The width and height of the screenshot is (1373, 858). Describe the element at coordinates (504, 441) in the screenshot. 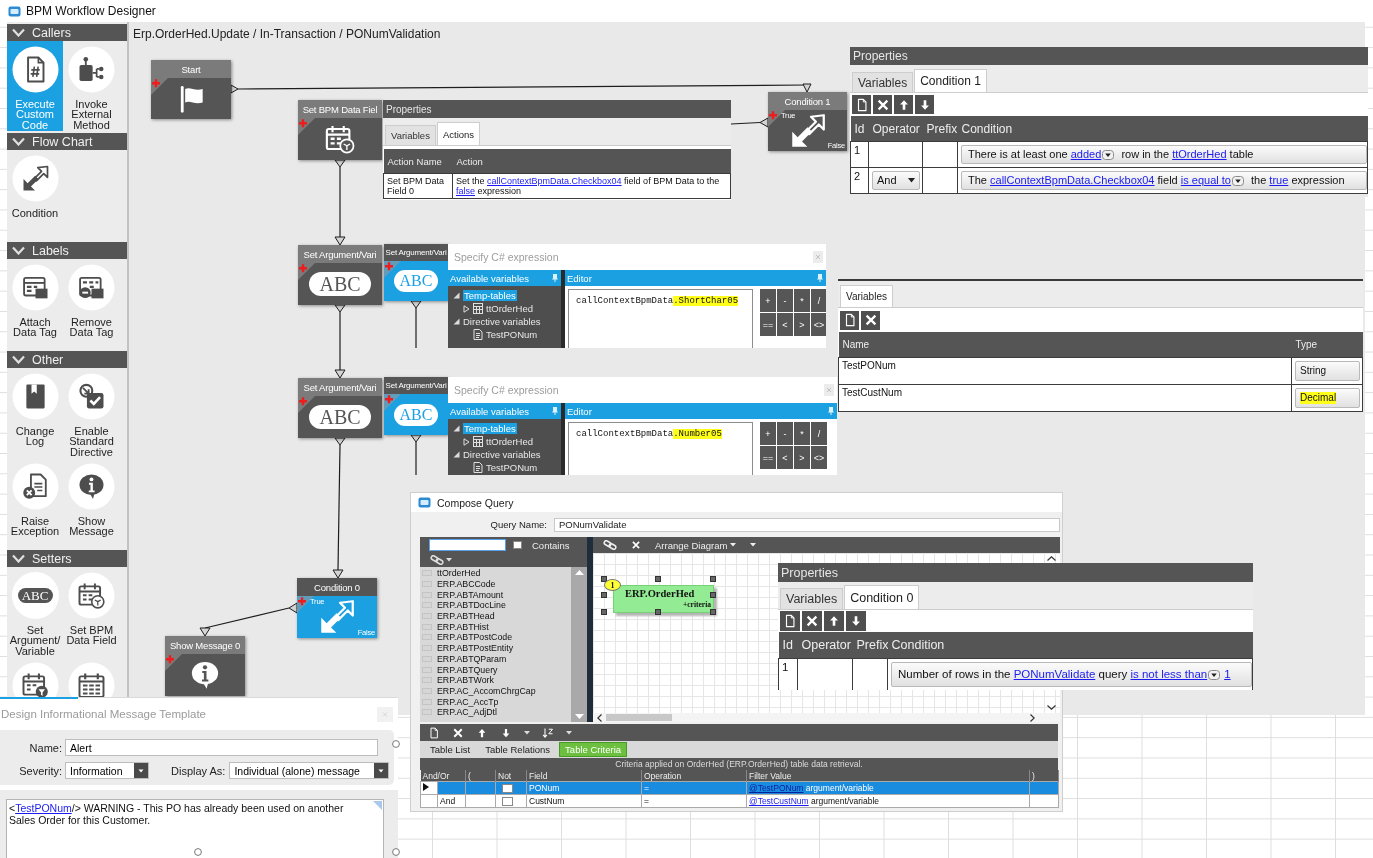

I see `tree-item: ttOrderHed` at that location.